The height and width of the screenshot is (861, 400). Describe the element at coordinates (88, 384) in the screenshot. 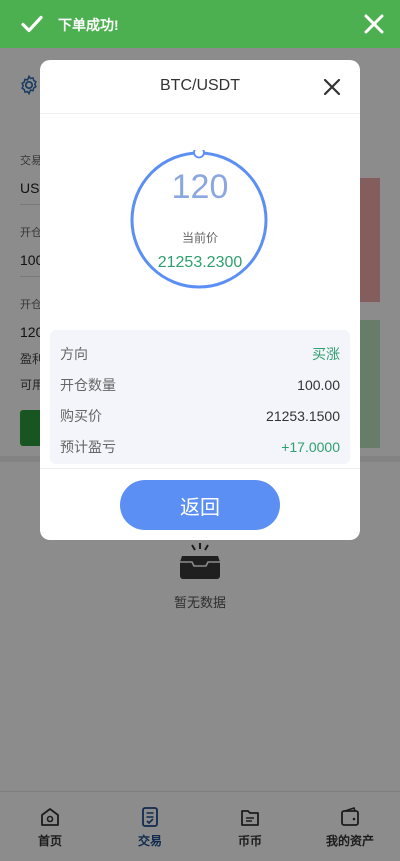

I see `info-key: 开仓数量` at that location.